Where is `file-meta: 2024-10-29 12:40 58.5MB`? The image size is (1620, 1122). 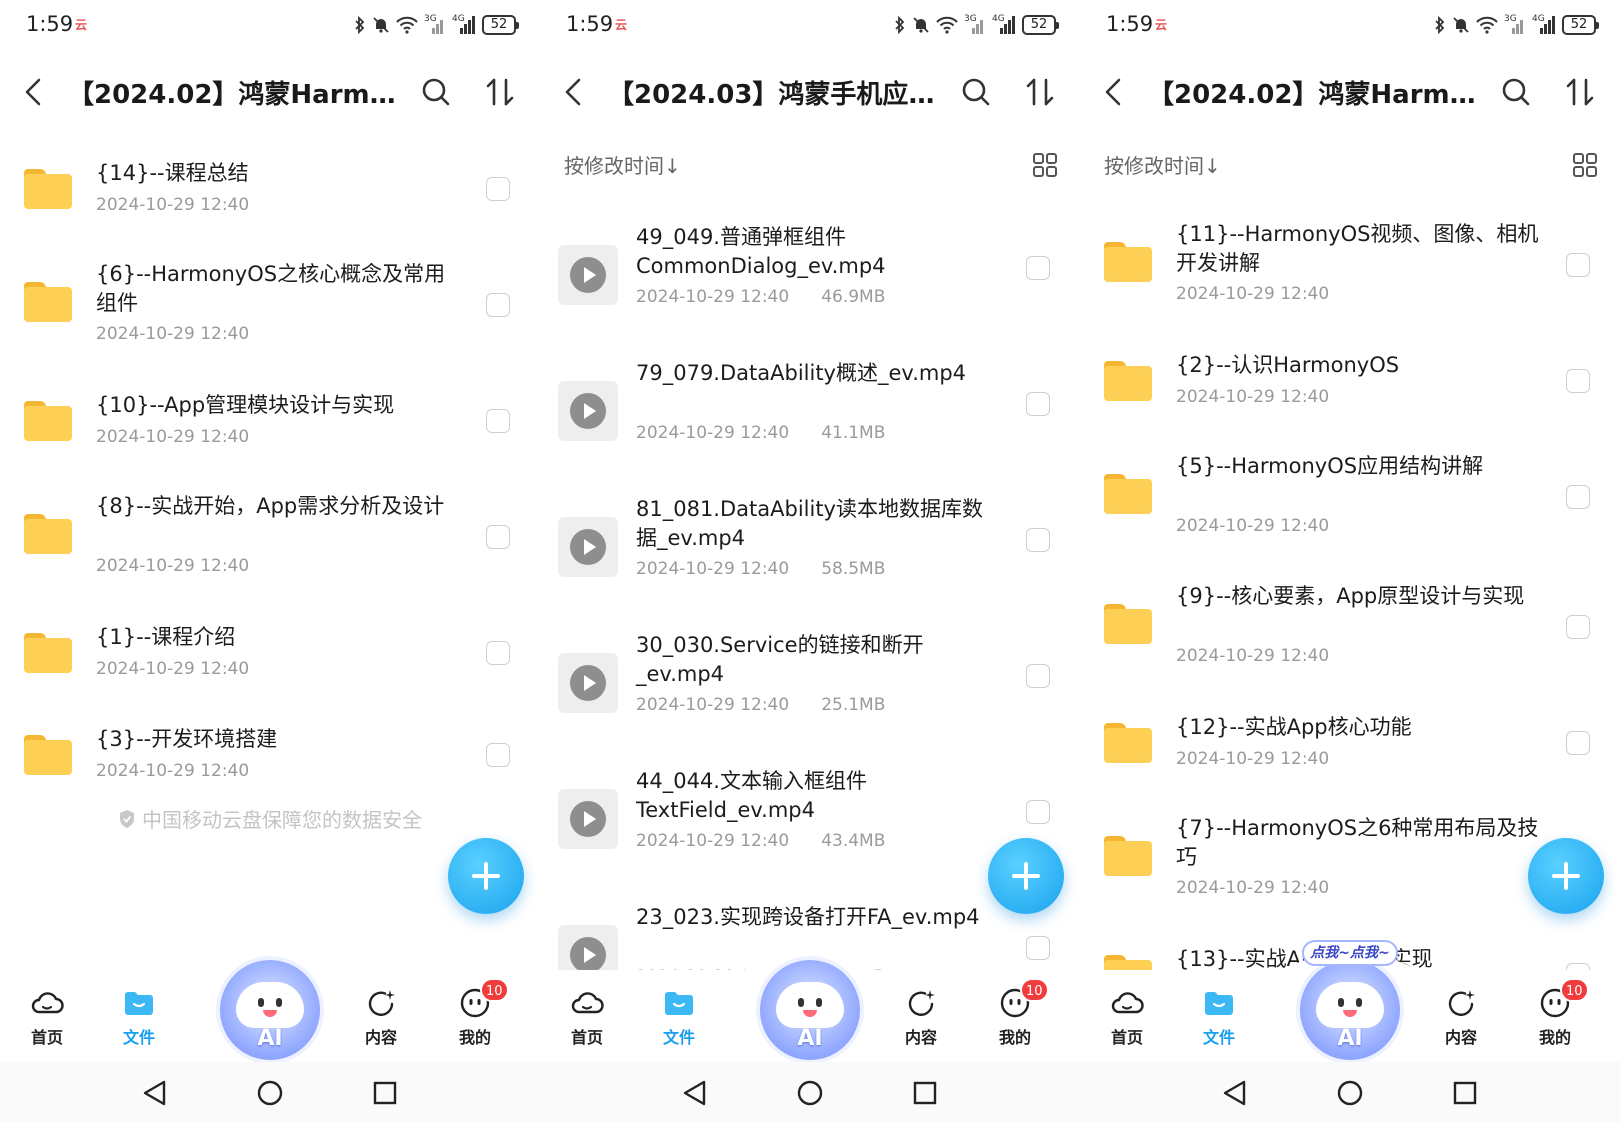
file-meta: 2024-10-29 12:40 58.5MB is located at coordinates (760, 569).